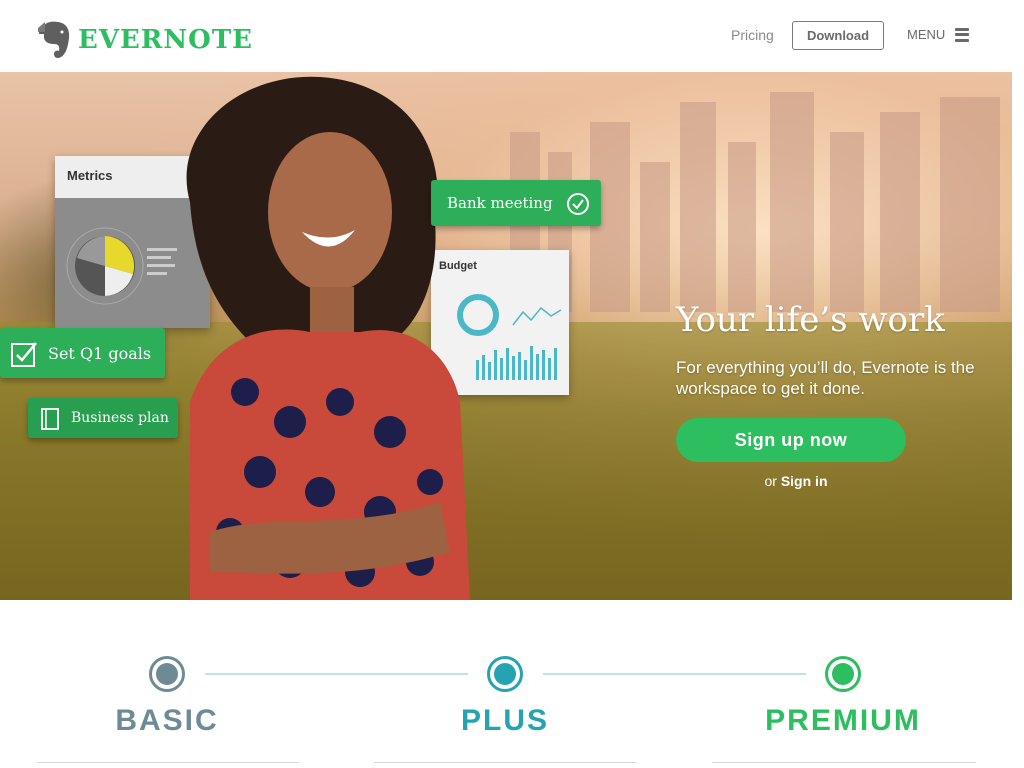 The width and height of the screenshot is (1024, 768). What do you see at coordinates (24, 354) in the screenshot?
I see `checkbox-icon` at bounding box center [24, 354].